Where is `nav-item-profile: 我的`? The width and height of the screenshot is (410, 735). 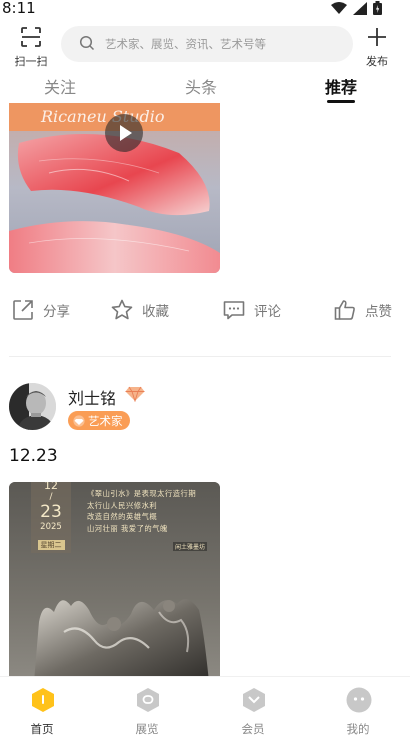
nav-item-profile: 我的 is located at coordinates (358, 706).